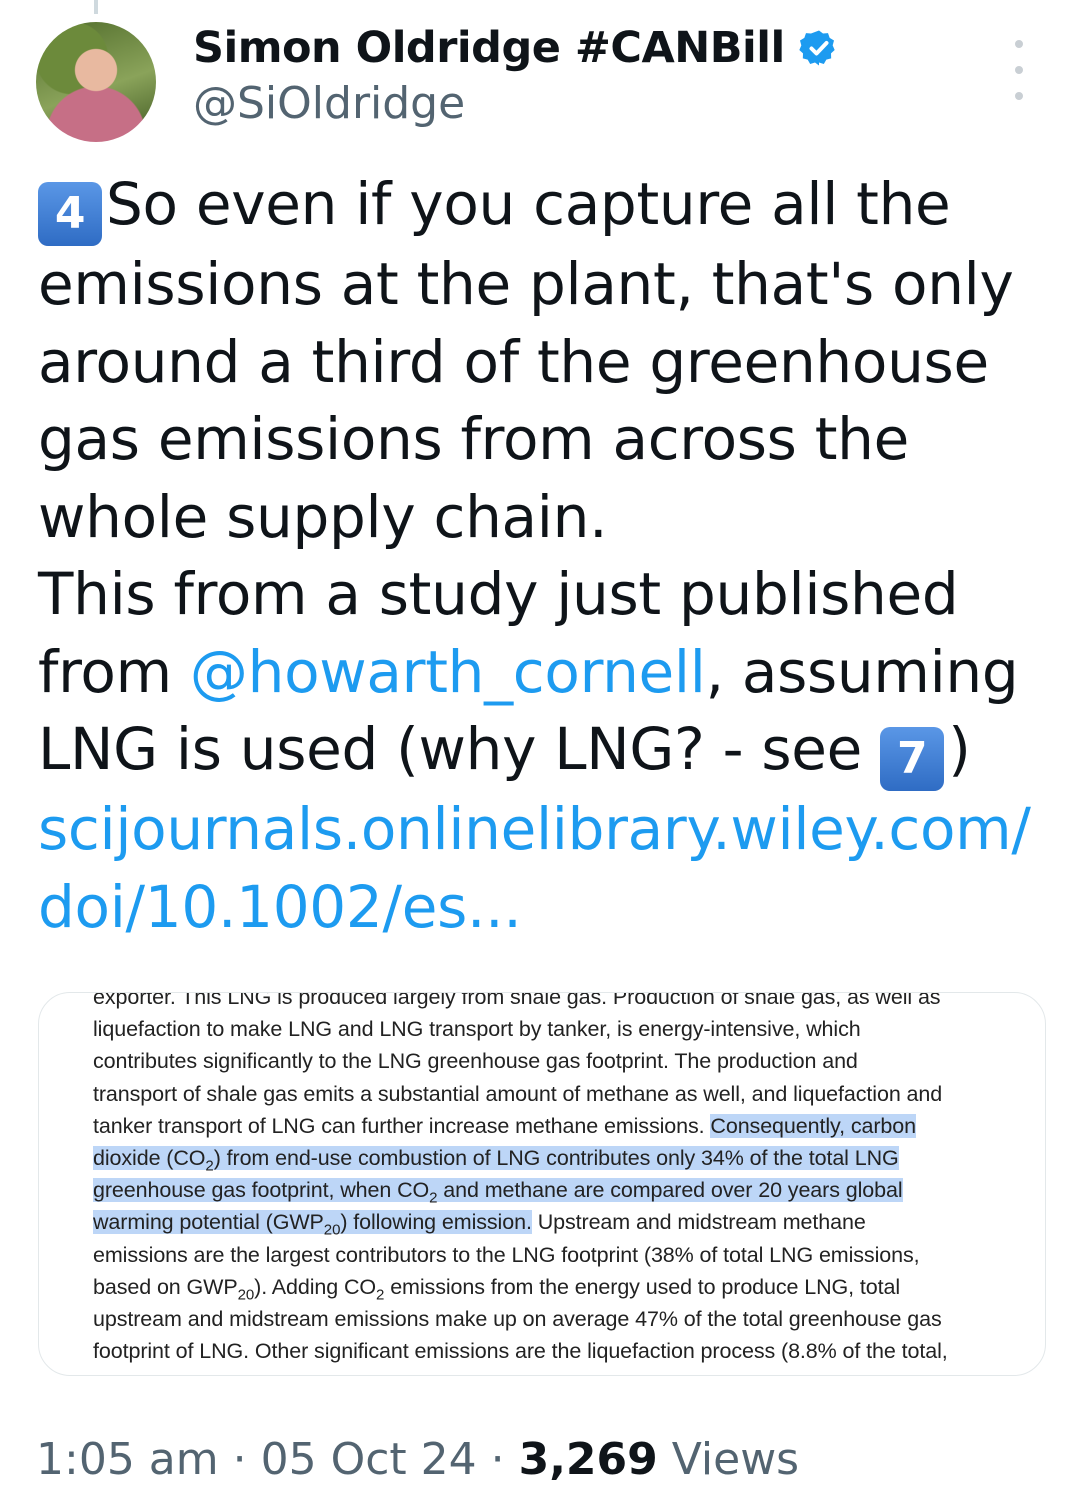 The width and height of the screenshot is (1080, 1485). I want to click on views-count: 3,269, so click(588, 1459).